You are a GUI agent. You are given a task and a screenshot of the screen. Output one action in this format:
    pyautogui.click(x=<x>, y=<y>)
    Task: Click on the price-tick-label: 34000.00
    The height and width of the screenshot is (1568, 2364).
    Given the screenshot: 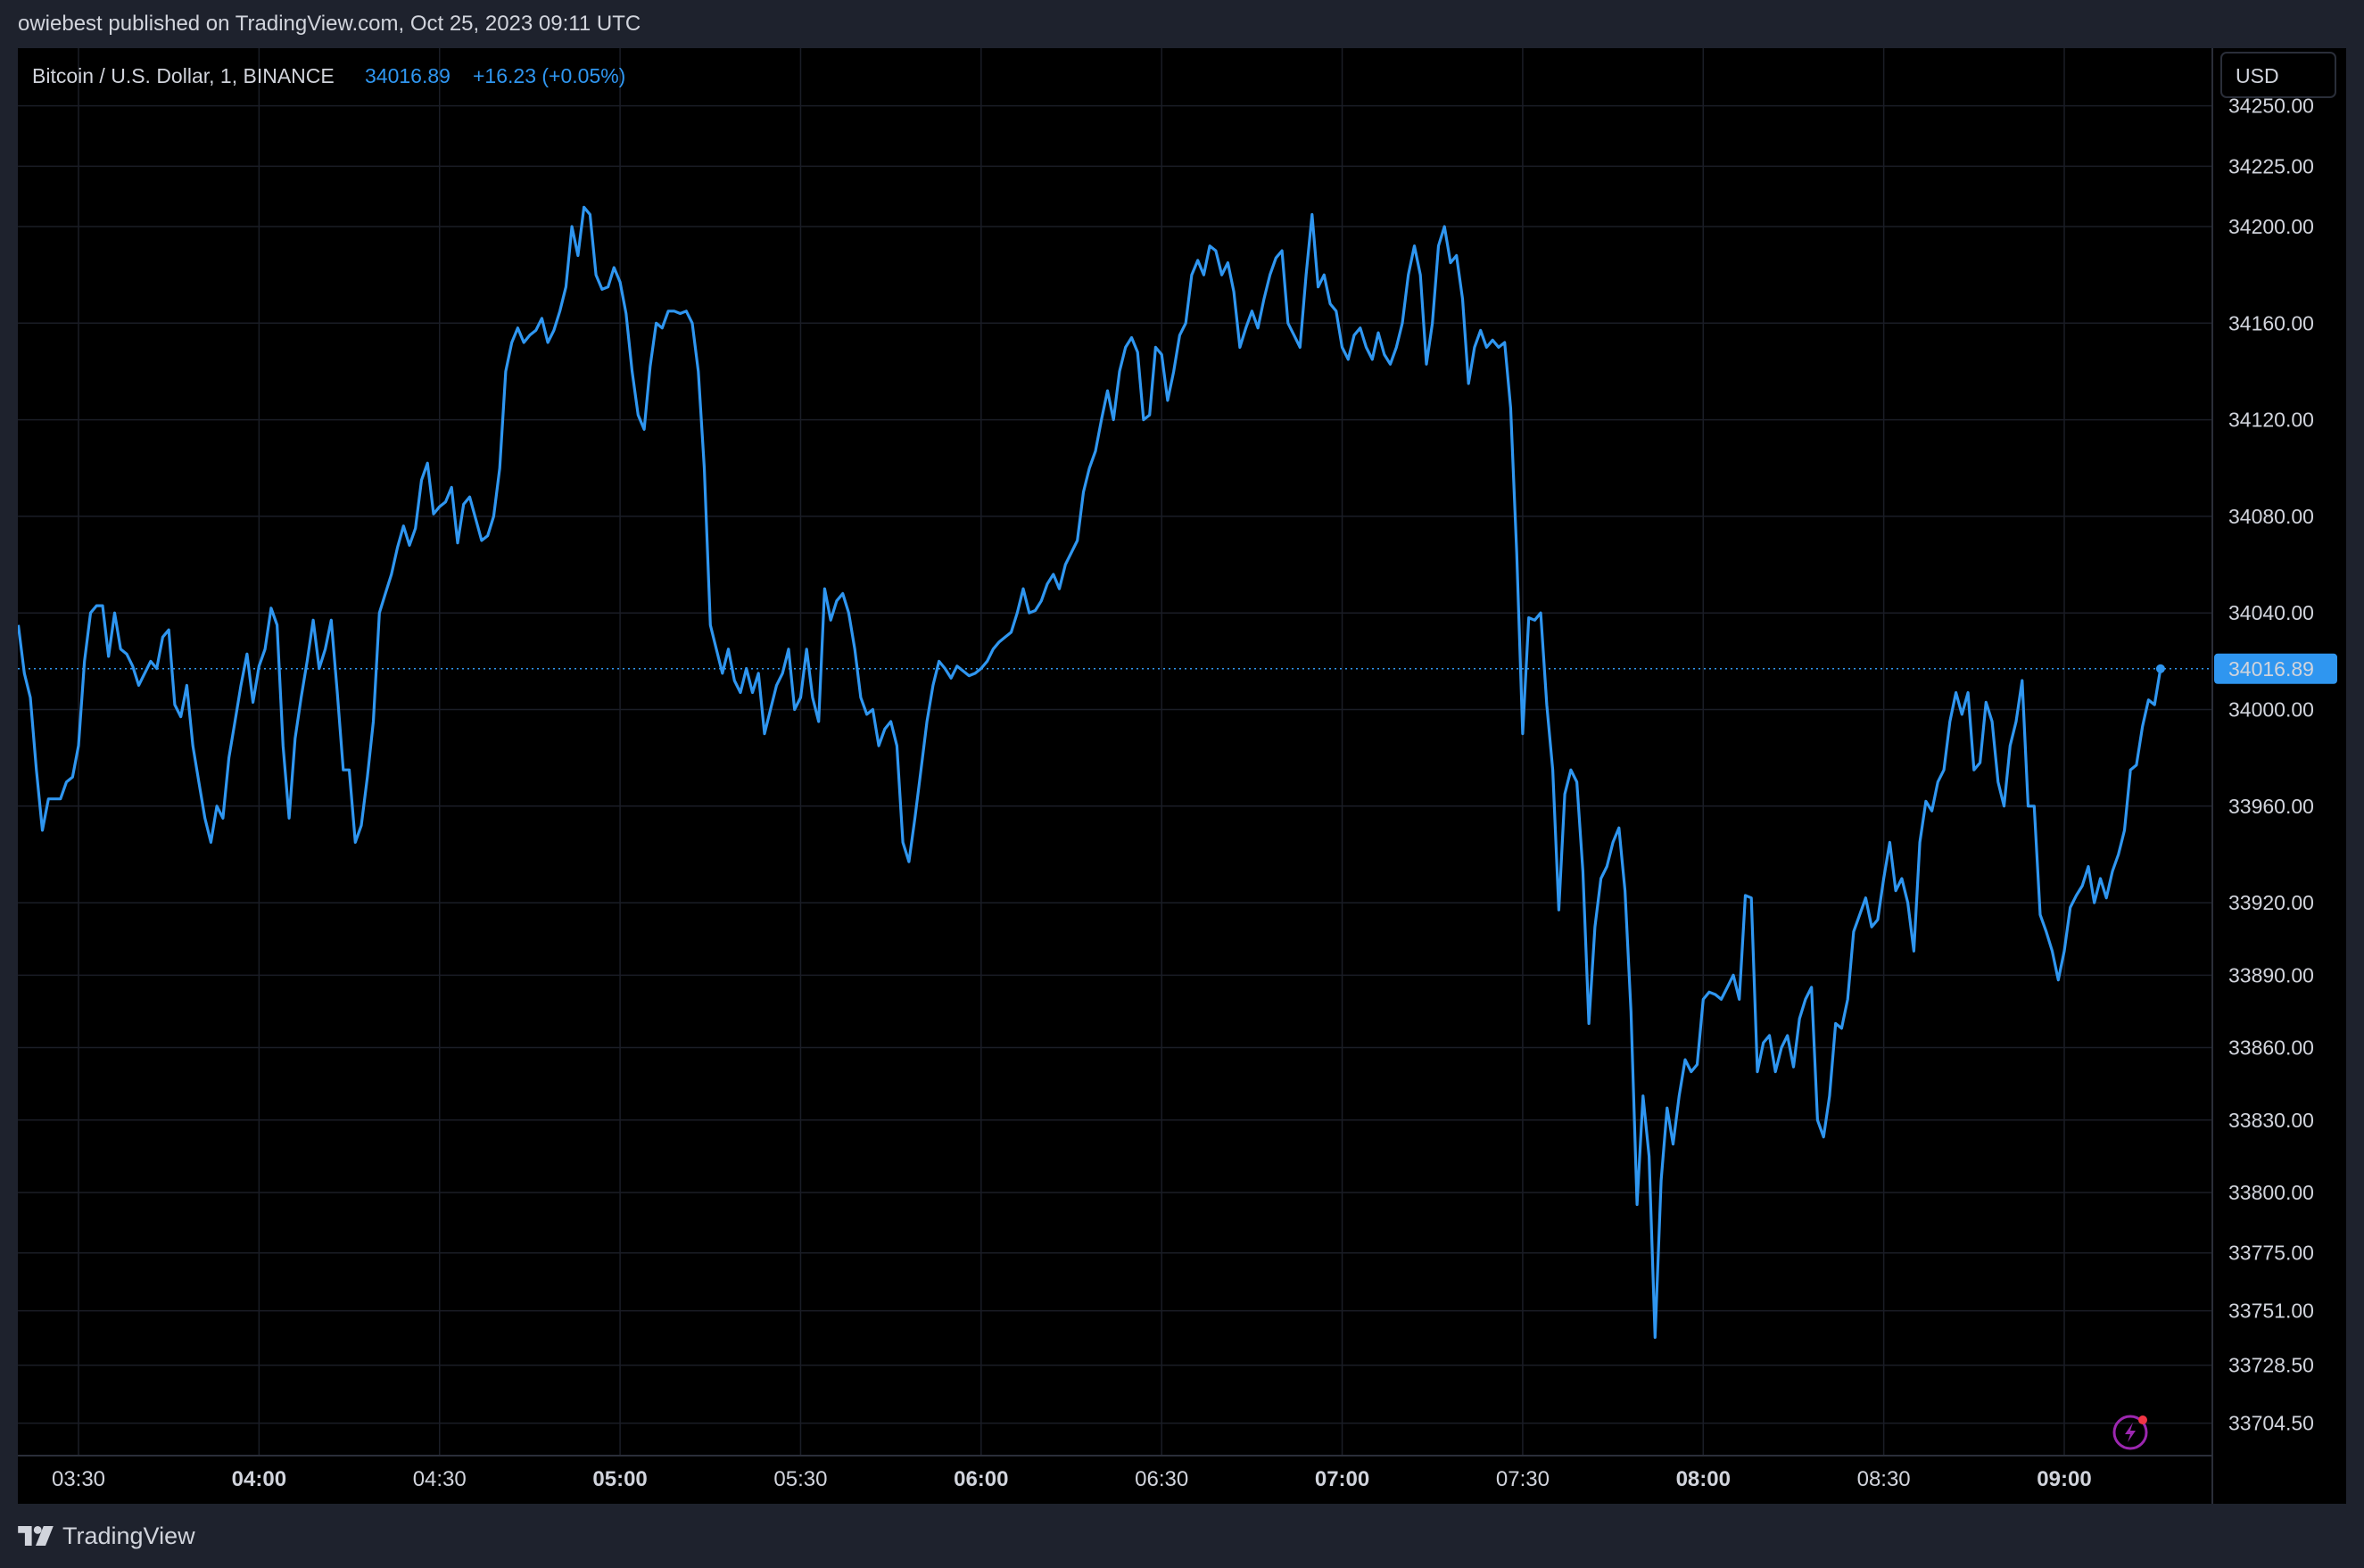 What is the action you would take?
    pyautogui.click(x=2271, y=710)
    